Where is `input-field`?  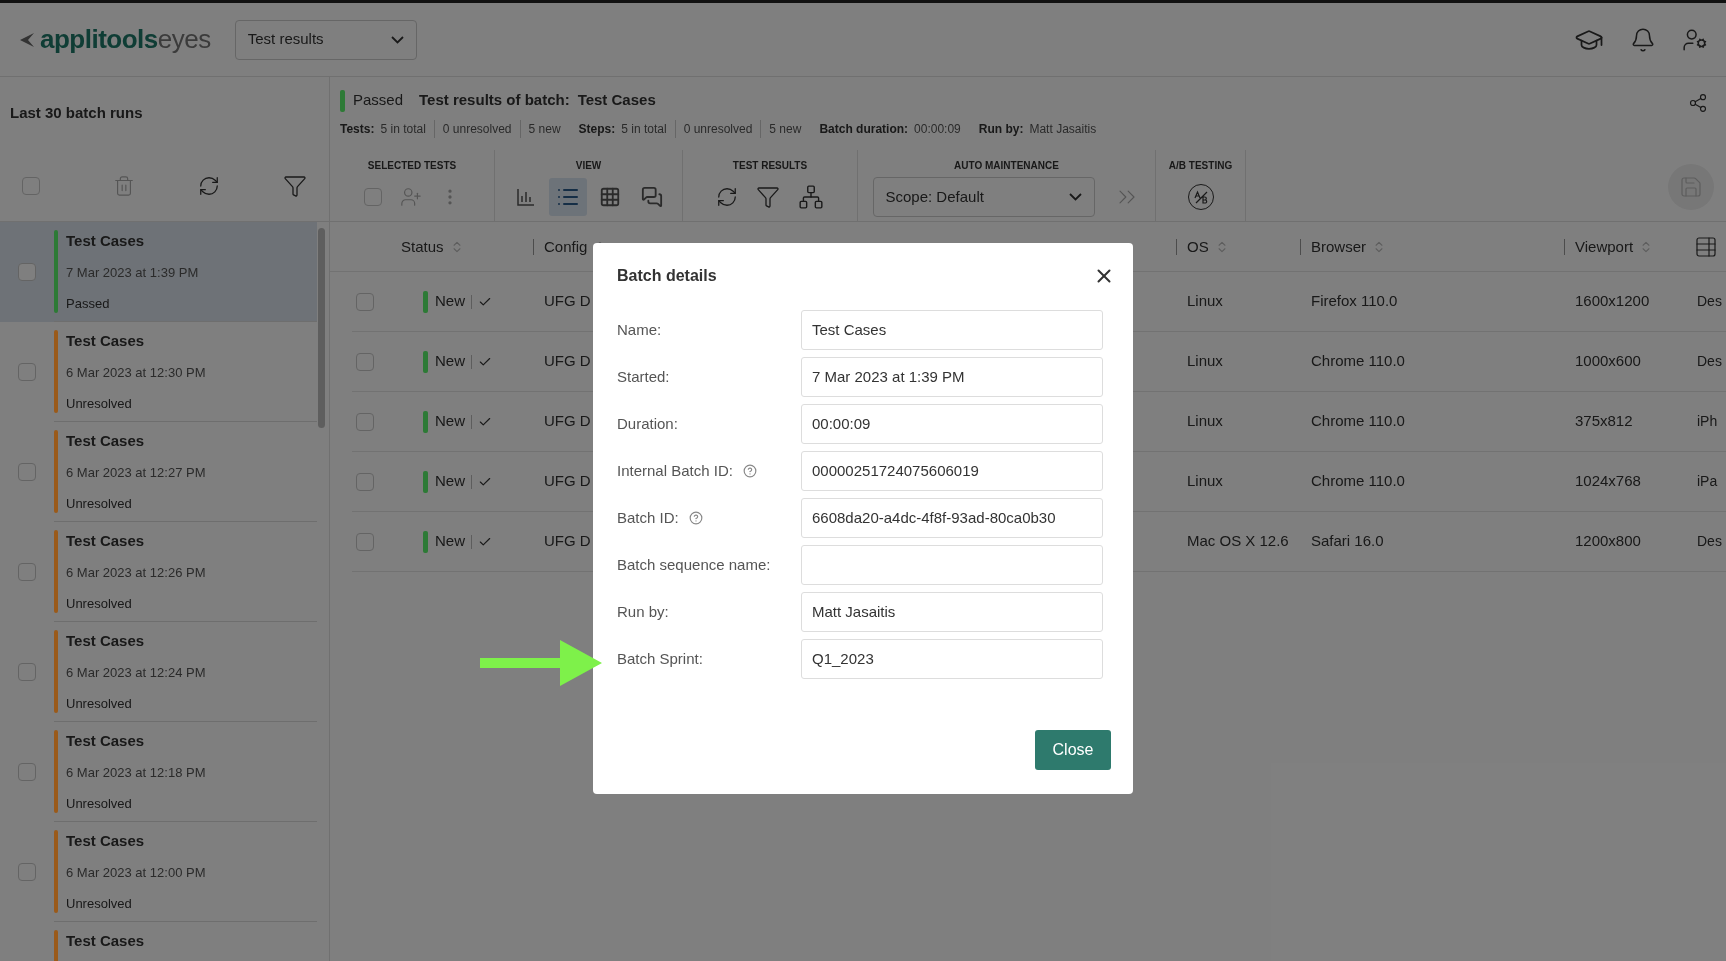
input-field is located at coordinates (952, 565).